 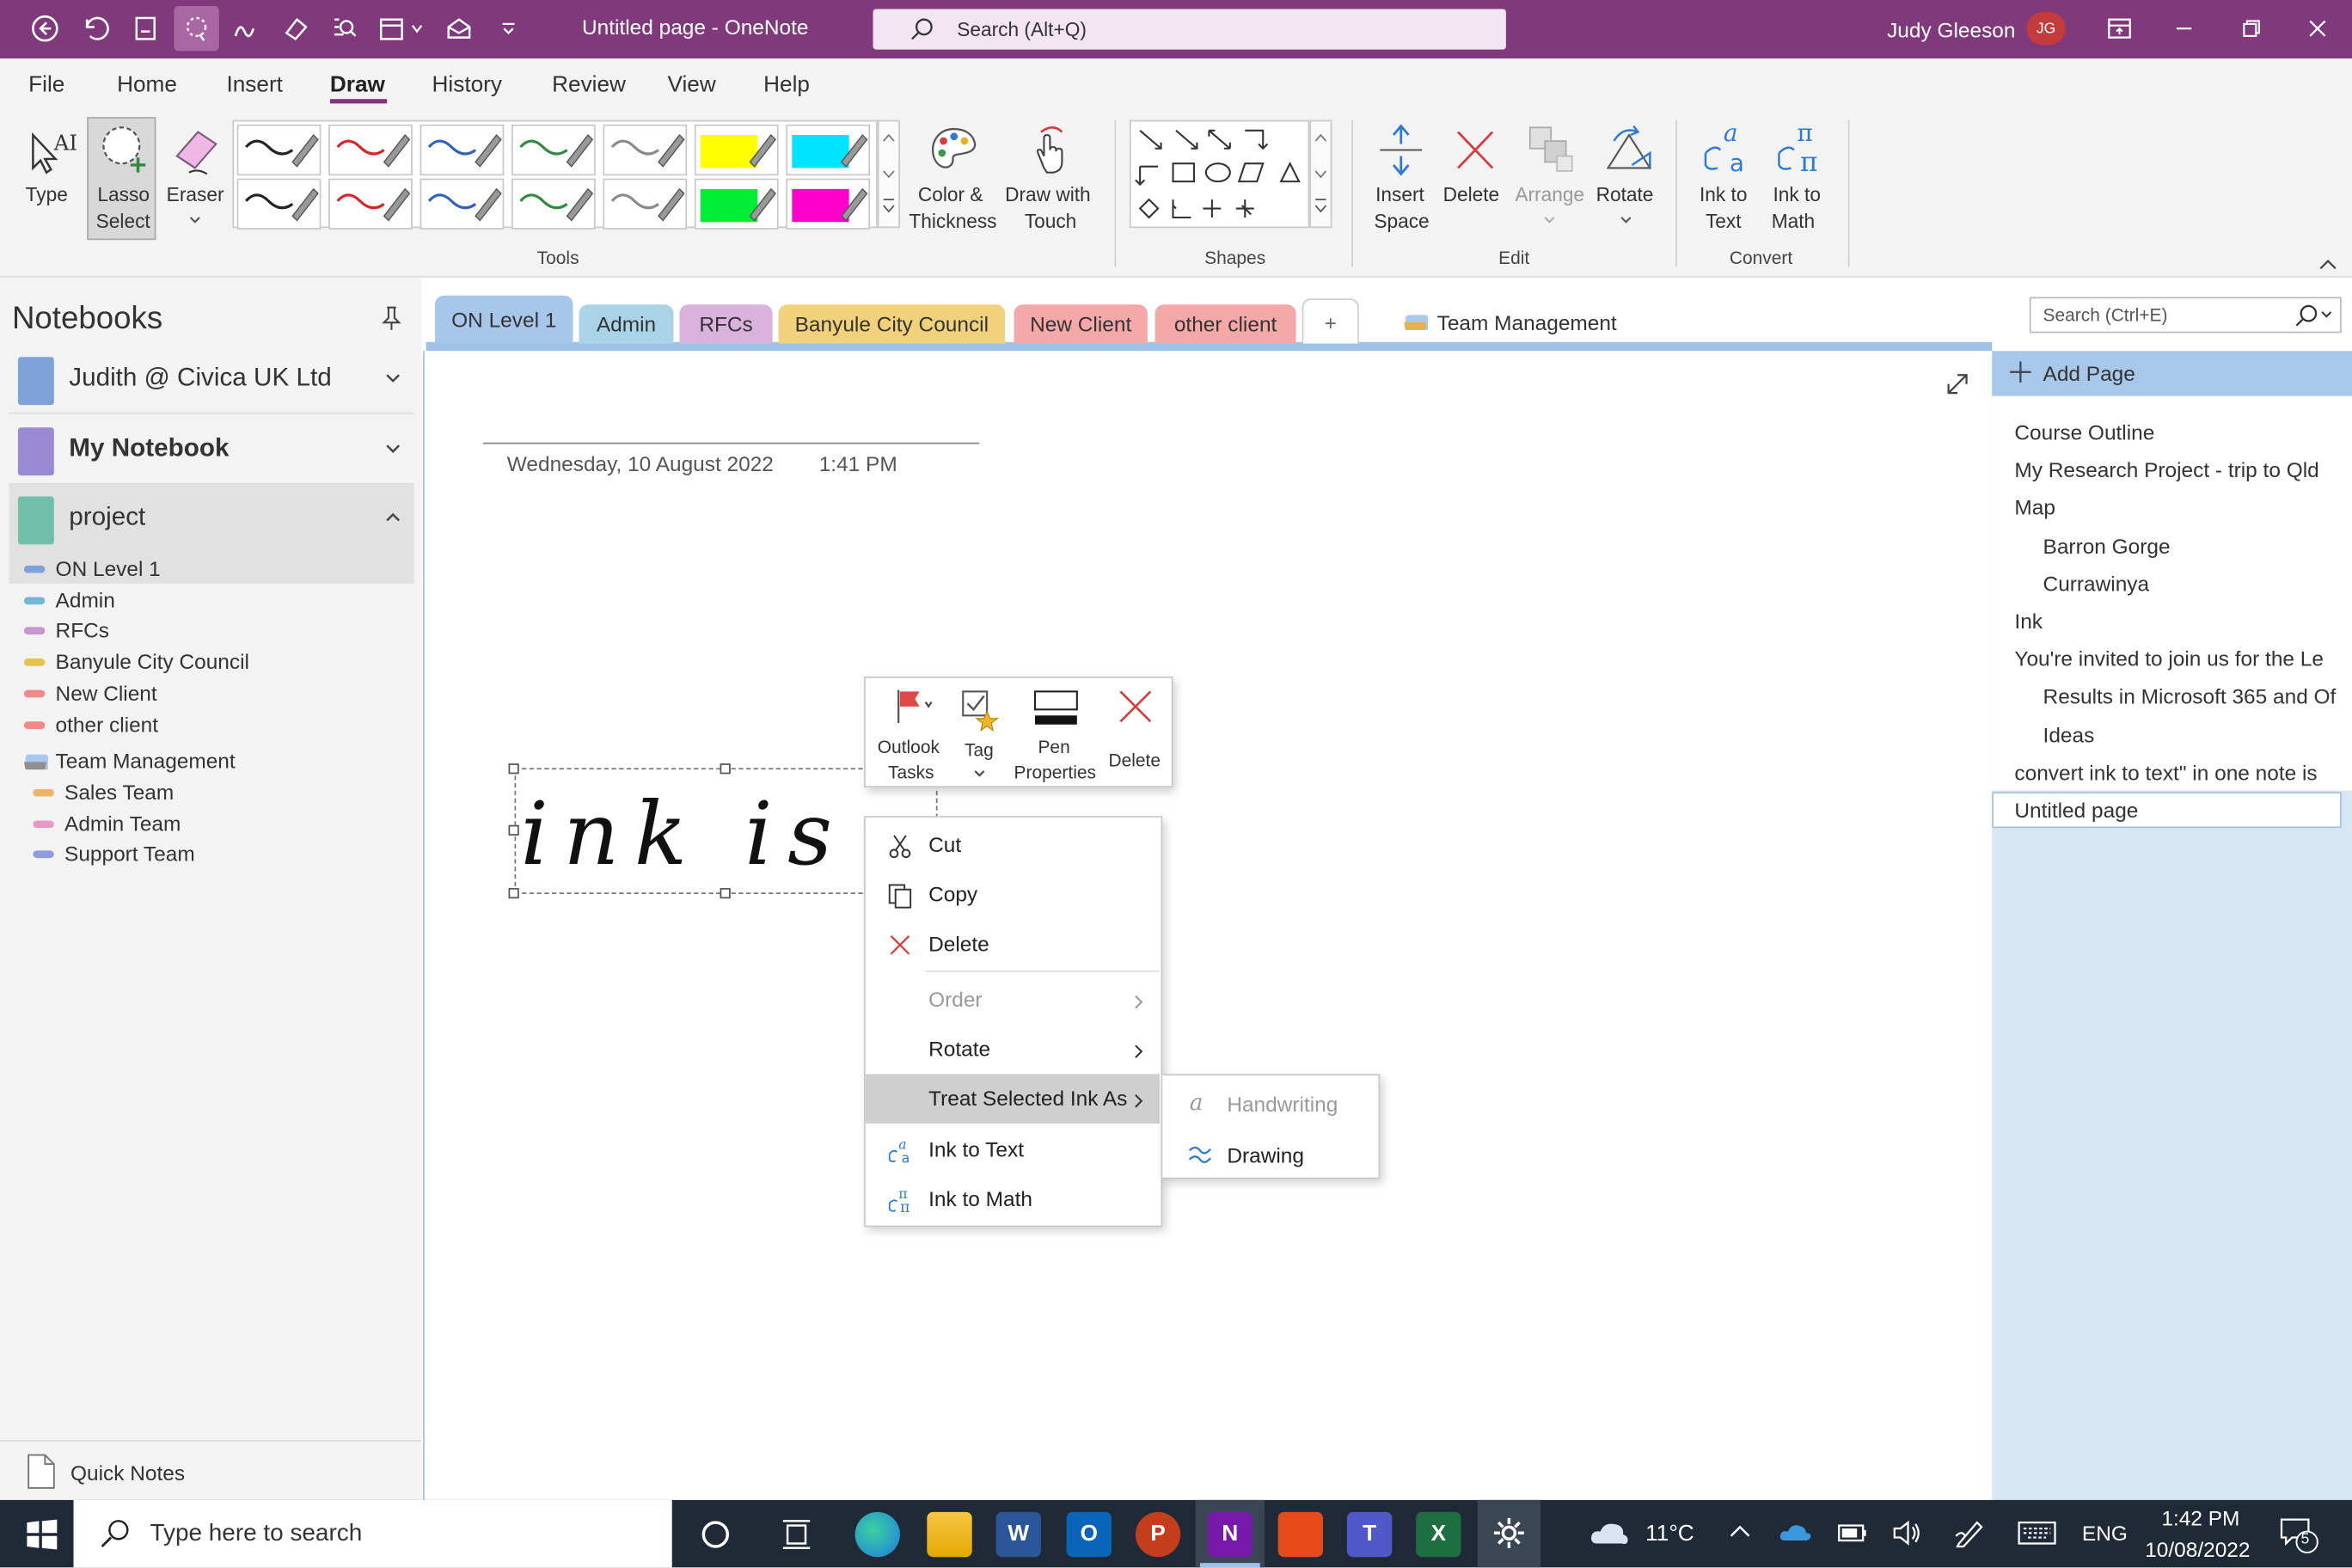 I want to click on clock-date: 10/08/2022, so click(x=2197, y=1550).